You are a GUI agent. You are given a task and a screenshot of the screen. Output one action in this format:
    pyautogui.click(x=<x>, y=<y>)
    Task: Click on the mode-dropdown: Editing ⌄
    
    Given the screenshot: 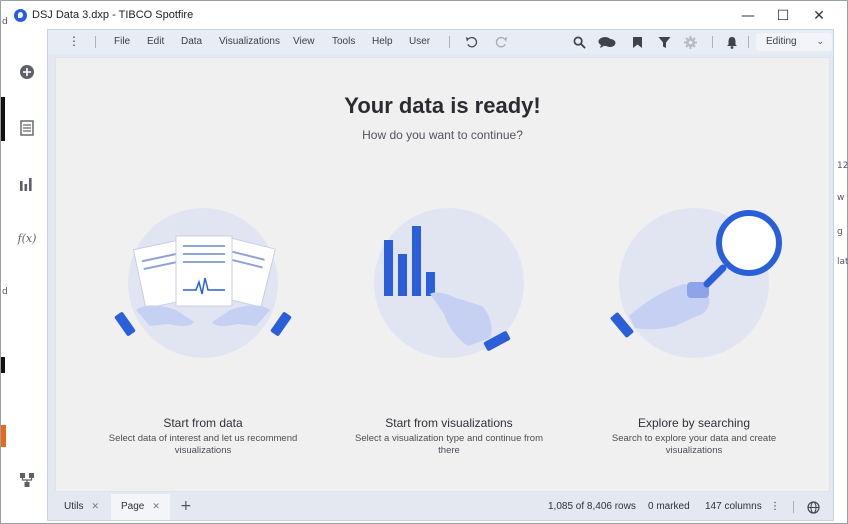 What is the action you would take?
    pyautogui.click(x=794, y=42)
    